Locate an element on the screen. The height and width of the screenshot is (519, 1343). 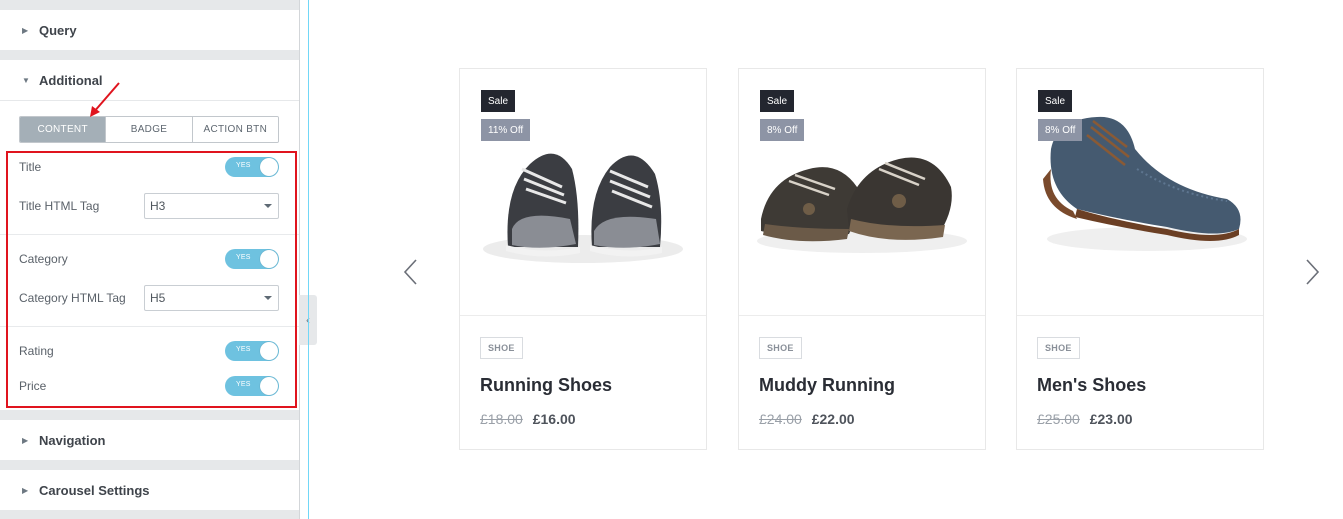
old-price: £25.00 is located at coordinates (1058, 419).